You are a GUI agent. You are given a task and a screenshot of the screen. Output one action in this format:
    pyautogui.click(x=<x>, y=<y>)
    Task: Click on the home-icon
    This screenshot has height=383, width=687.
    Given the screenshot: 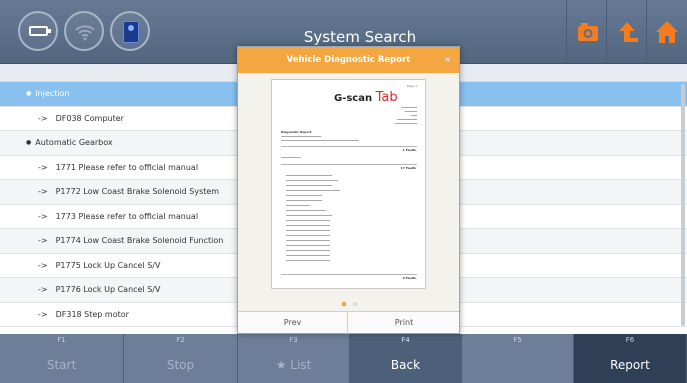 What is the action you would take?
    pyautogui.click(x=667, y=32)
    